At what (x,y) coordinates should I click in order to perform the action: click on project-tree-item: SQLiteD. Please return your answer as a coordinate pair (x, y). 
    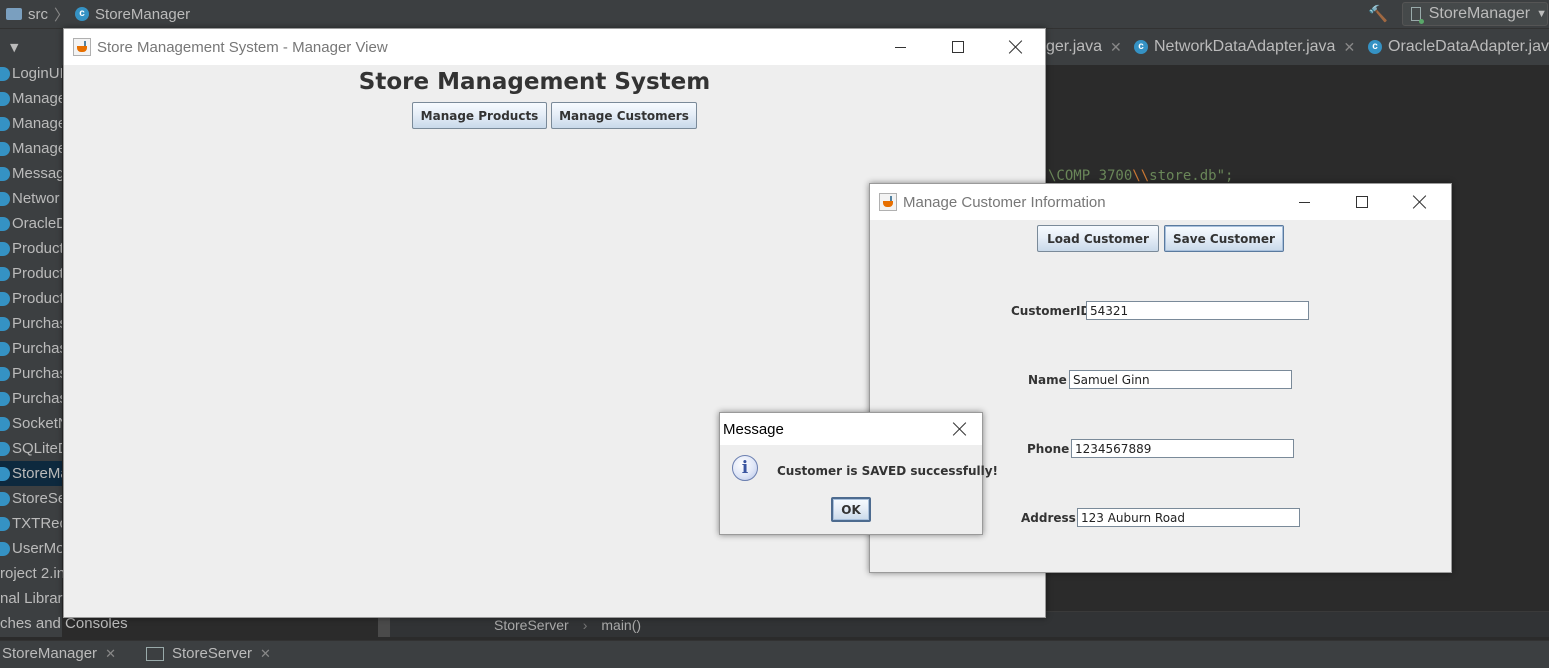
    Looking at the image, I should click on (31, 448).